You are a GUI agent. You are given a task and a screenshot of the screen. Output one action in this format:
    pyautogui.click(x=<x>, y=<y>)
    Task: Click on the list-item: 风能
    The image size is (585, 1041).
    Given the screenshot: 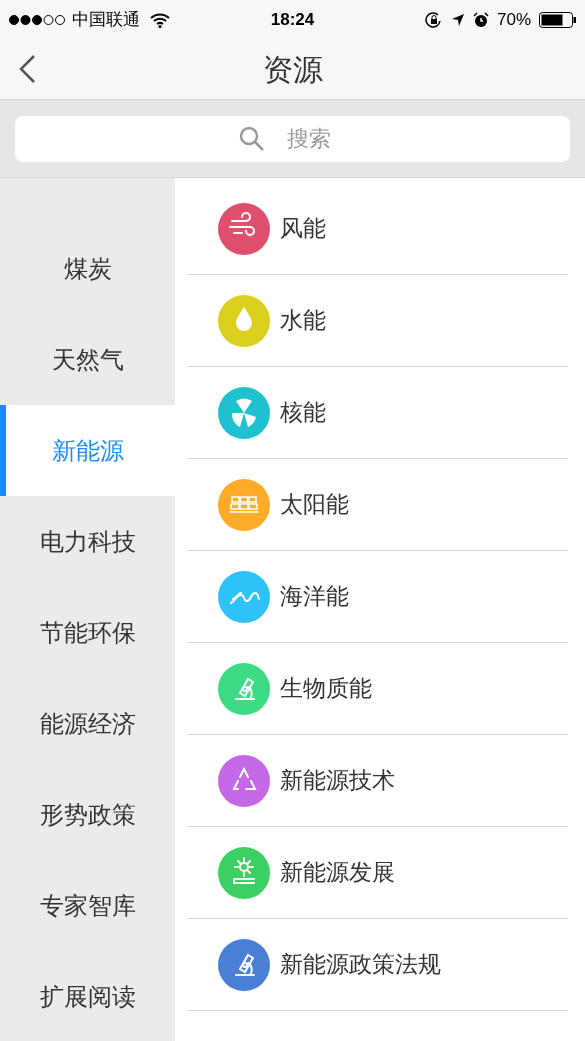 What is the action you would take?
    pyautogui.click(x=377, y=229)
    